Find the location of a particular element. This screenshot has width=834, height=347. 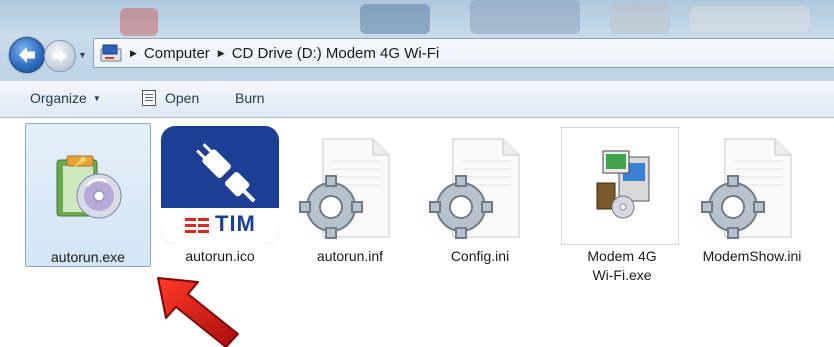

tim-logo: TIM is located at coordinates (235, 223).